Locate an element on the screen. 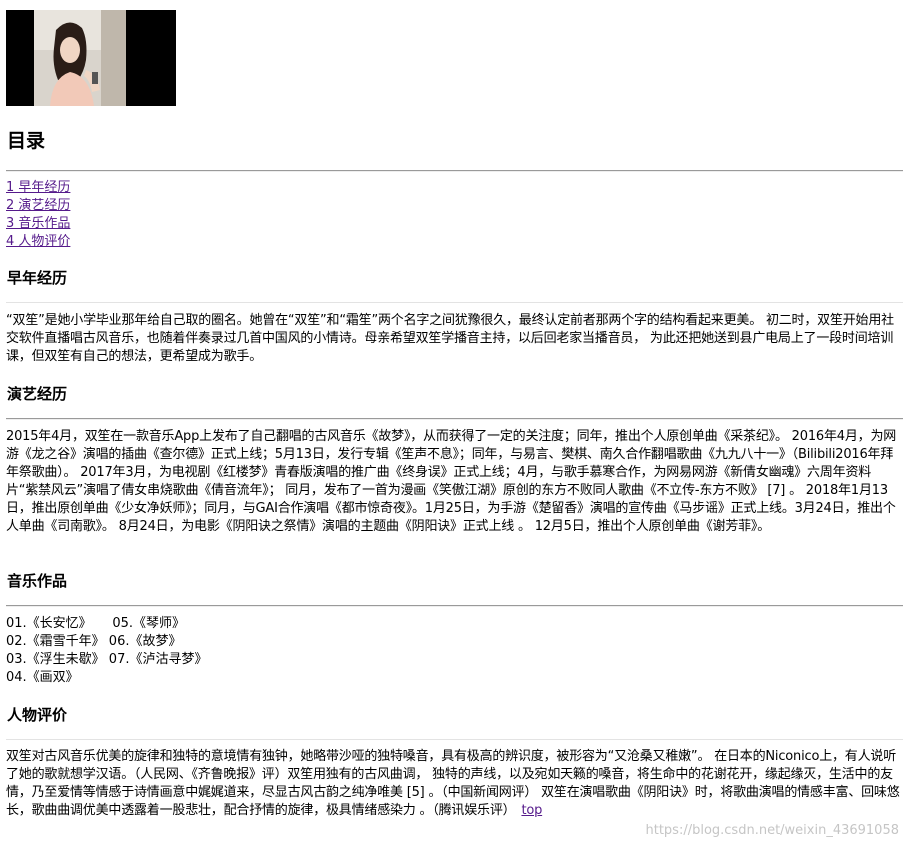 The image size is (909, 850). toc-link-reviews: 4 人物评价 is located at coordinates (38, 241).